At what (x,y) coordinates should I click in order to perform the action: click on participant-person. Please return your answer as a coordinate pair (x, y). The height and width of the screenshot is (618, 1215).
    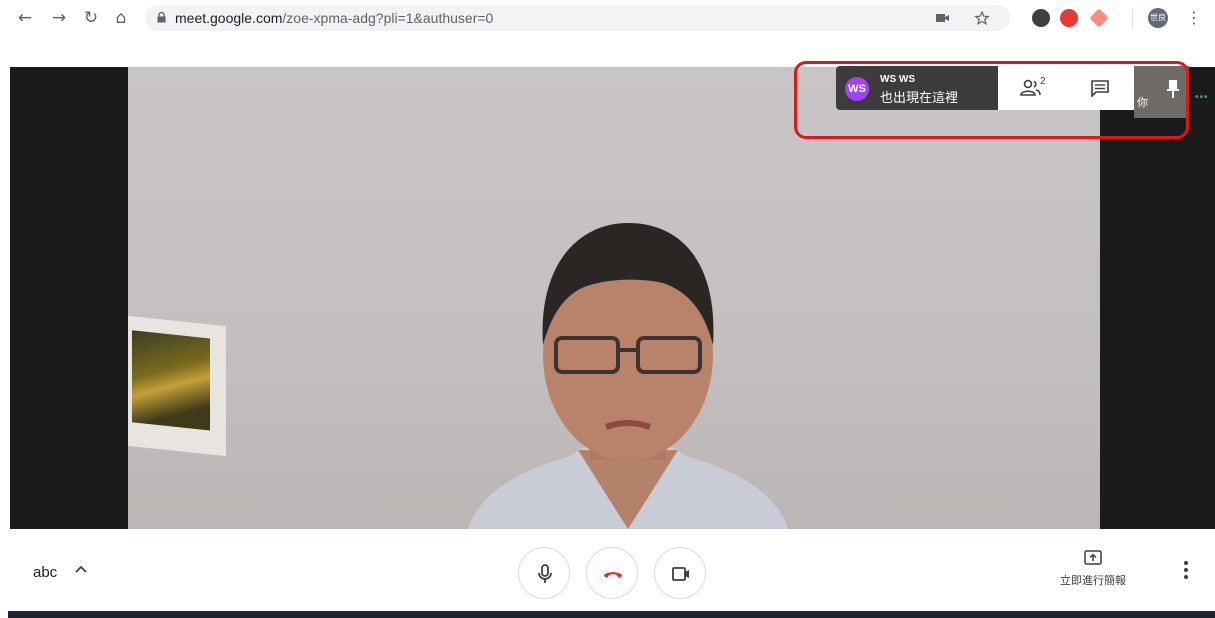
    Looking at the image, I should click on (628, 376).